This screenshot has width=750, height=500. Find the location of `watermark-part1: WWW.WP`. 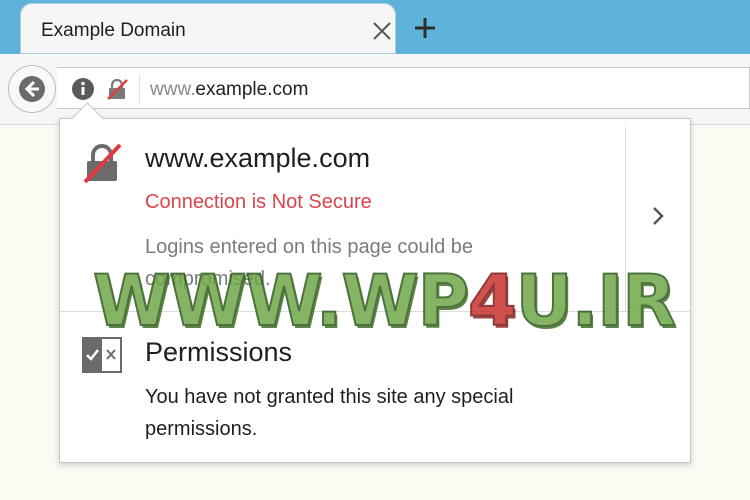

watermark-part1: WWW.WP is located at coordinates (281, 301).